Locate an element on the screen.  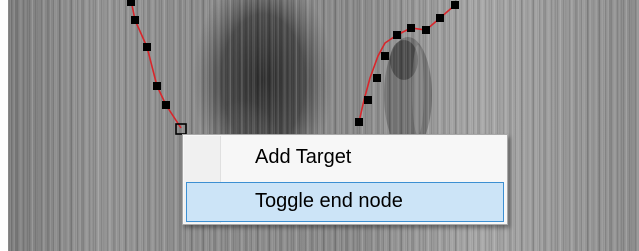
menu-item-toggle-end-node: Toggle end node is located at coordinates (345, 202).